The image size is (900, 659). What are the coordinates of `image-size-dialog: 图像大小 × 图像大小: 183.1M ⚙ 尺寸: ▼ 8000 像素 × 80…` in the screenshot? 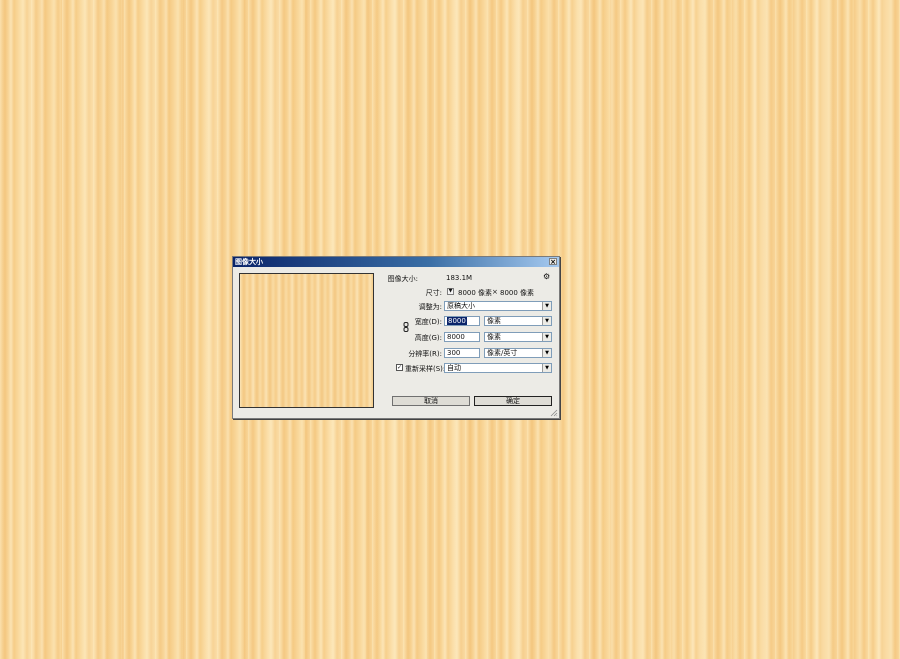 It's located at (396, 337).